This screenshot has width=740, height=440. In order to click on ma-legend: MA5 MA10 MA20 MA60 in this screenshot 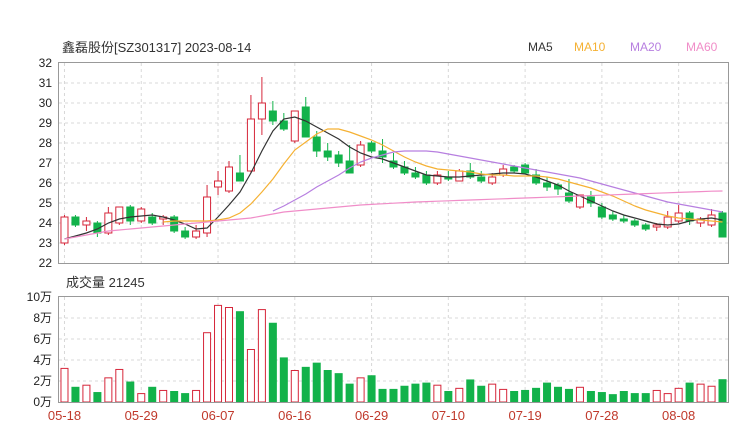, I will do `click(623, 47)`.